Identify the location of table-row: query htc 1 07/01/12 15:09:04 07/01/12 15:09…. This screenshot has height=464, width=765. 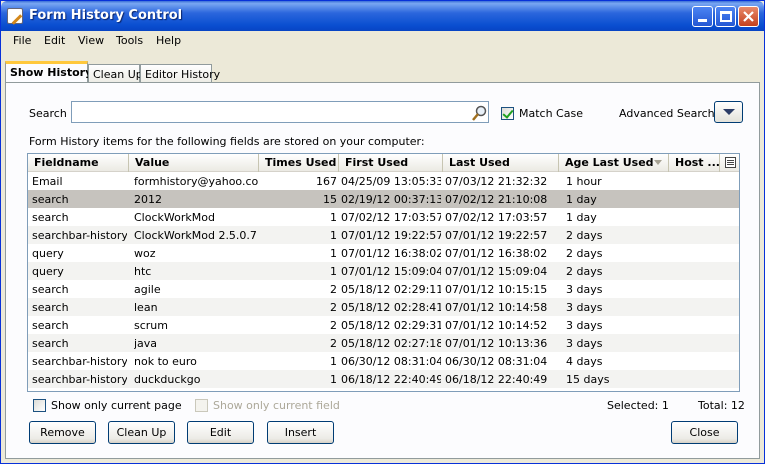
(383, 271).